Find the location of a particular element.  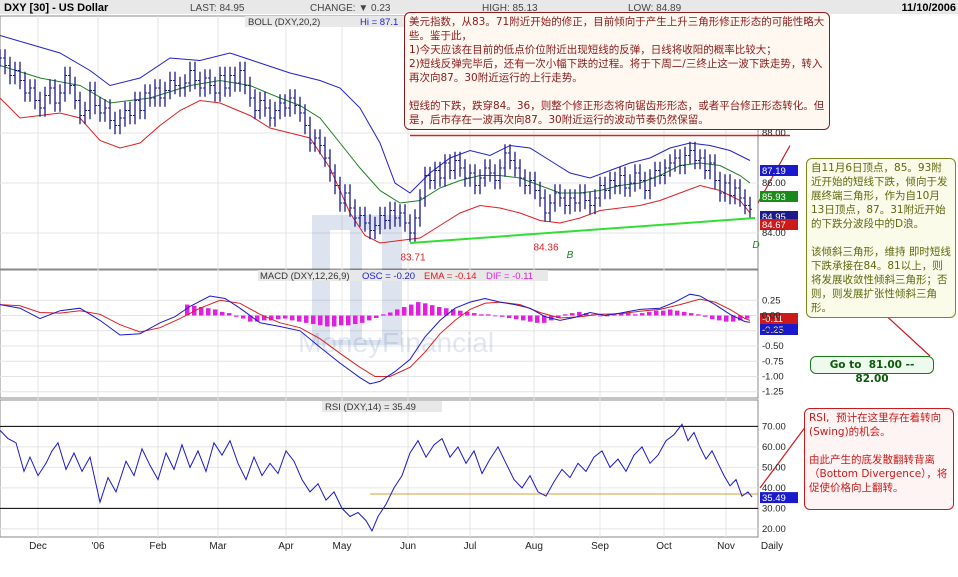

change-value: CHANGE: ▼ 0.23 is located at coordinates (350, 8).